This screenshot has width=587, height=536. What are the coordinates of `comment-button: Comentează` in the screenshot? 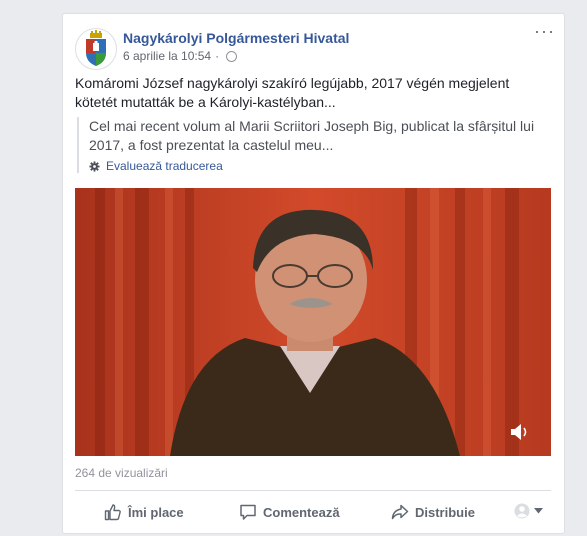 It's located at (289, 512).